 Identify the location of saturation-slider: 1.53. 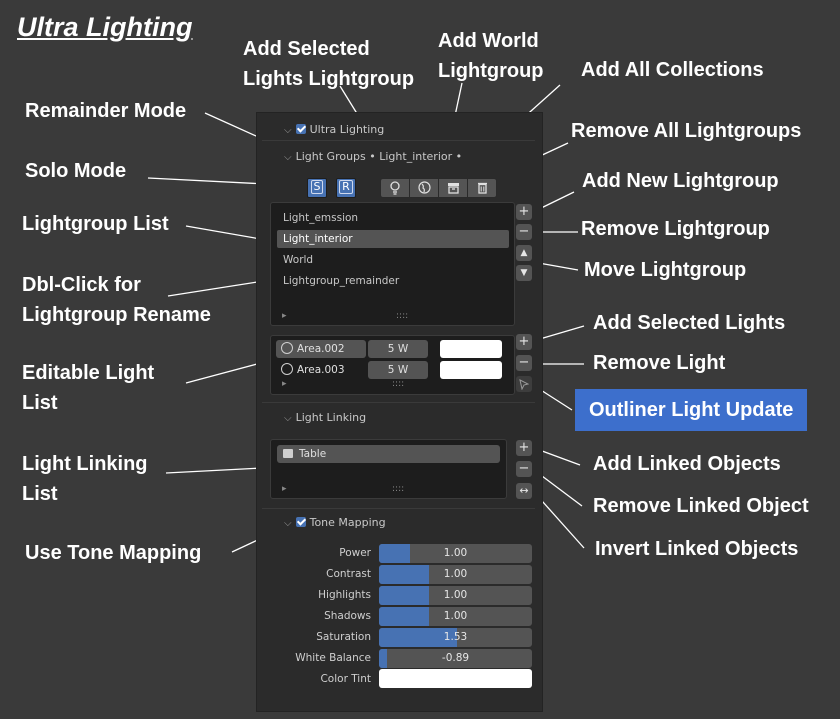
(455, 637).